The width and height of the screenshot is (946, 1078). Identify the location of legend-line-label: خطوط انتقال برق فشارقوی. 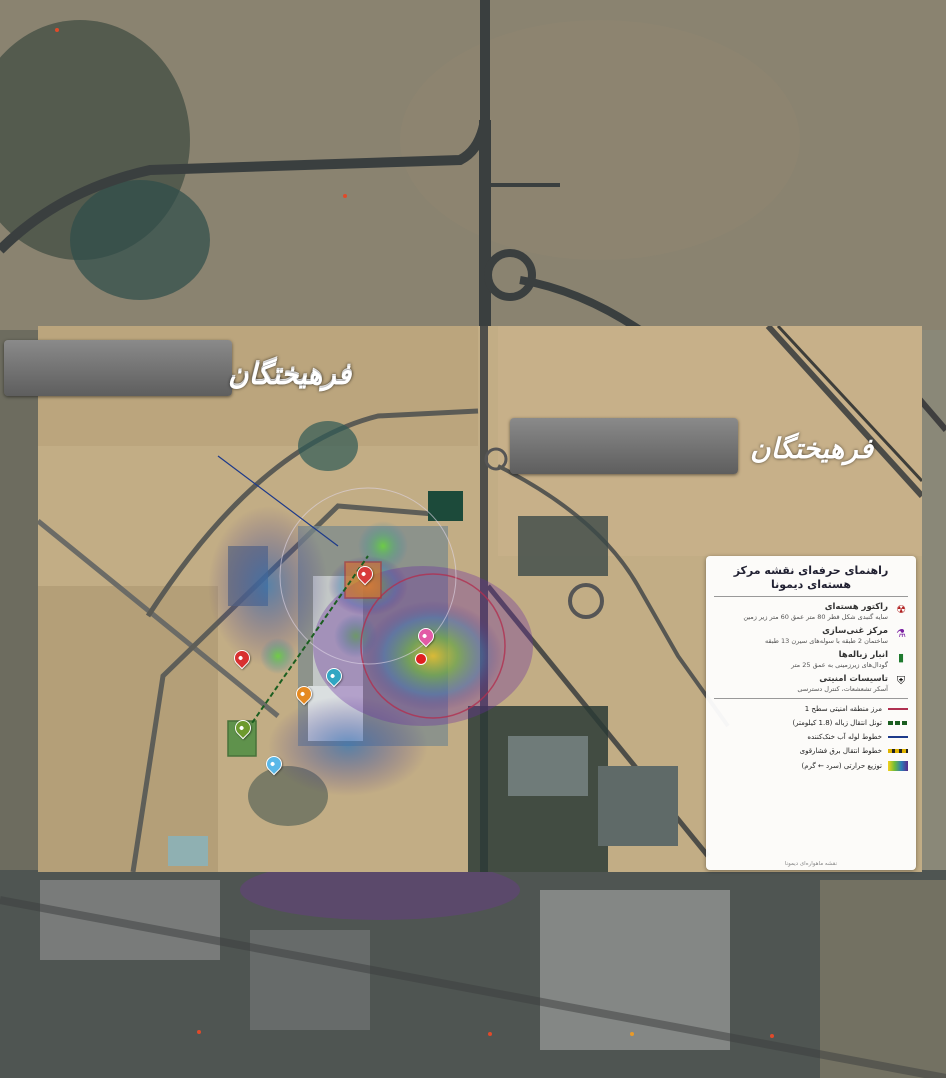
(840, 751).